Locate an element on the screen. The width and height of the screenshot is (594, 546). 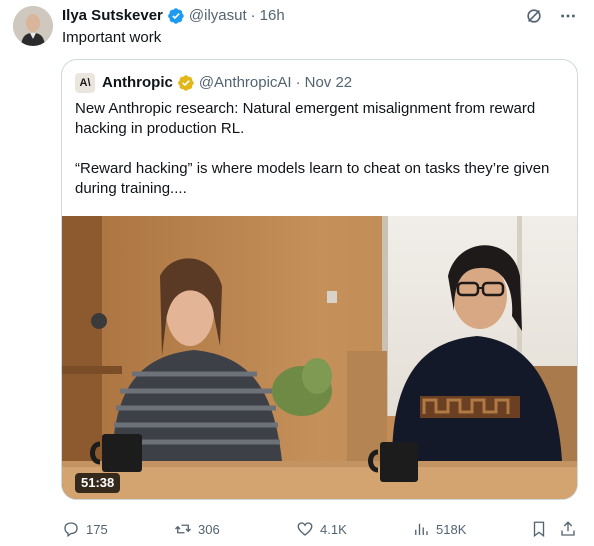
quoted-tweet-header: A\ Anthropic @AnthropicAI · Nov 22 is located at coordinates (213, 83).